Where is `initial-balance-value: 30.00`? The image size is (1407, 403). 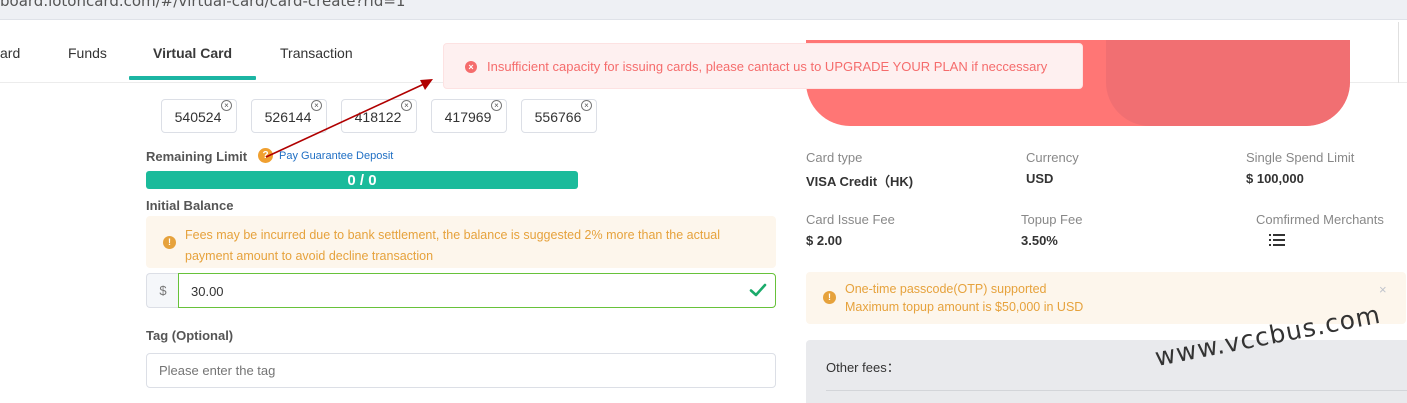 initial-balance-value: 30.00 is located at coordinates (207, 291).